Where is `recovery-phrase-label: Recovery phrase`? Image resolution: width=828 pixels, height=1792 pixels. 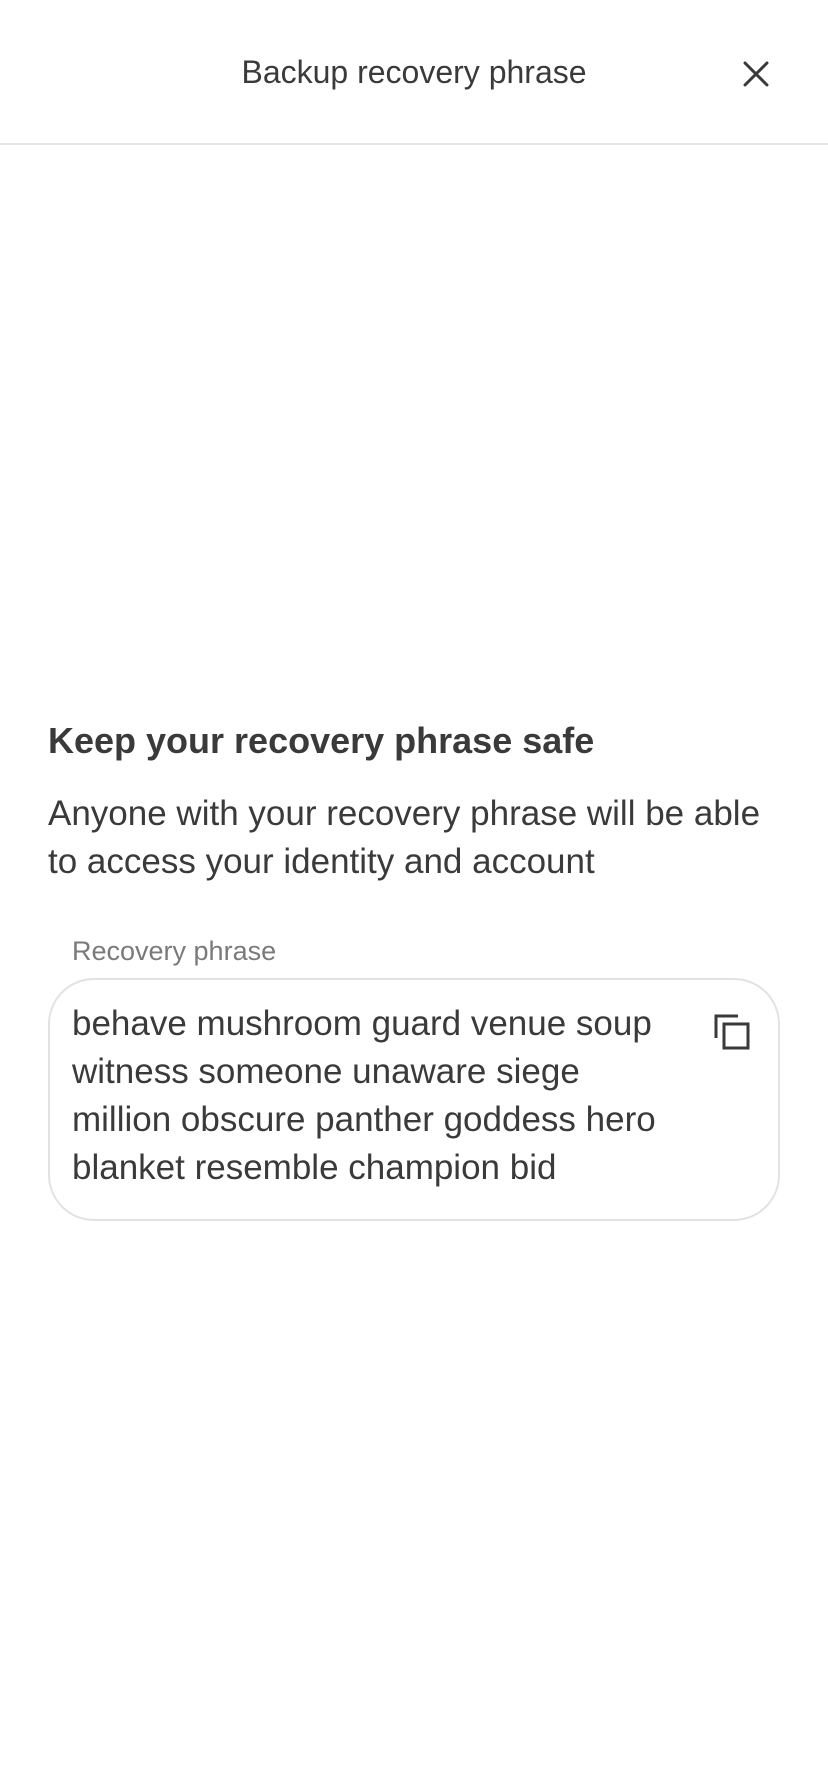 recovery-phrase-label: Recovery phrase is located at coordinates (174, 951).